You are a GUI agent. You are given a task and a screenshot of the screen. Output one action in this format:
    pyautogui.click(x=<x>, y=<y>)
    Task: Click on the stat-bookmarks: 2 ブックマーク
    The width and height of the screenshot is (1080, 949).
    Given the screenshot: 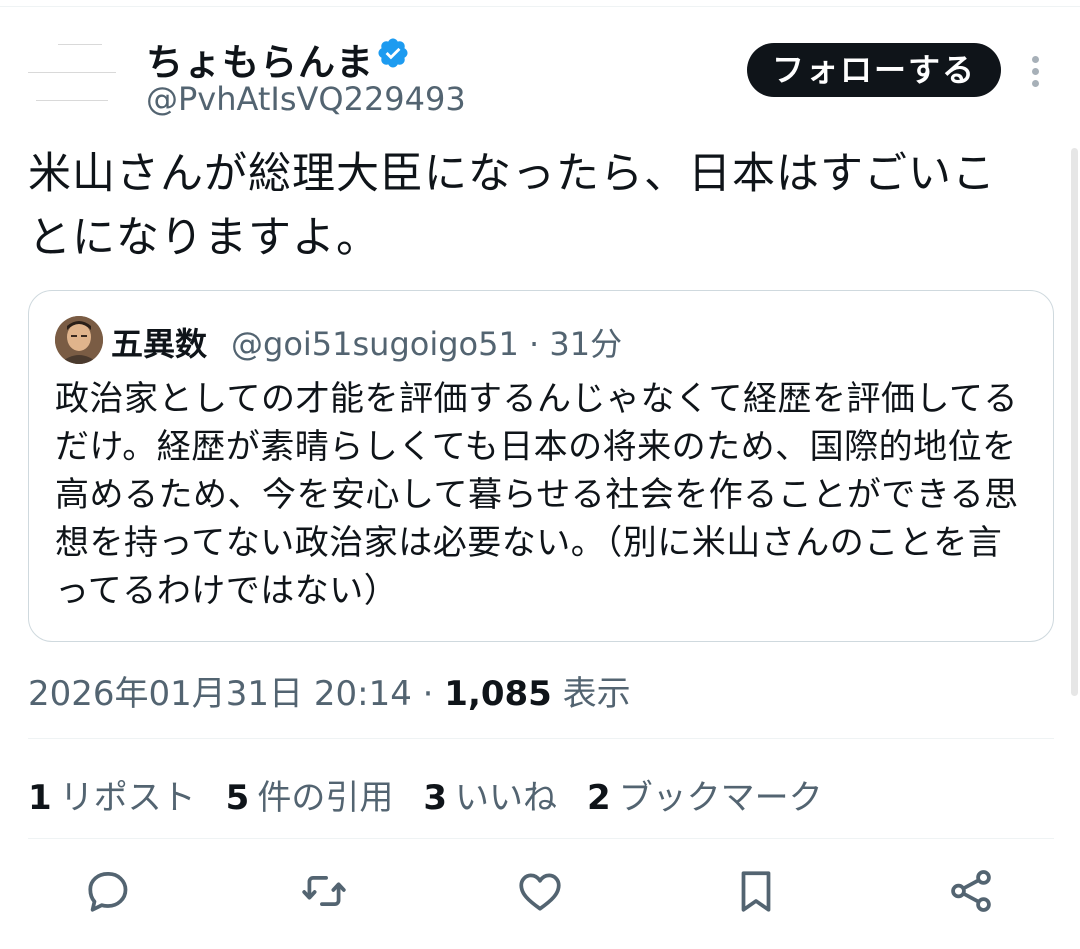 What is the action you would take?
    pyautogui.click(x=705, y=798)
    